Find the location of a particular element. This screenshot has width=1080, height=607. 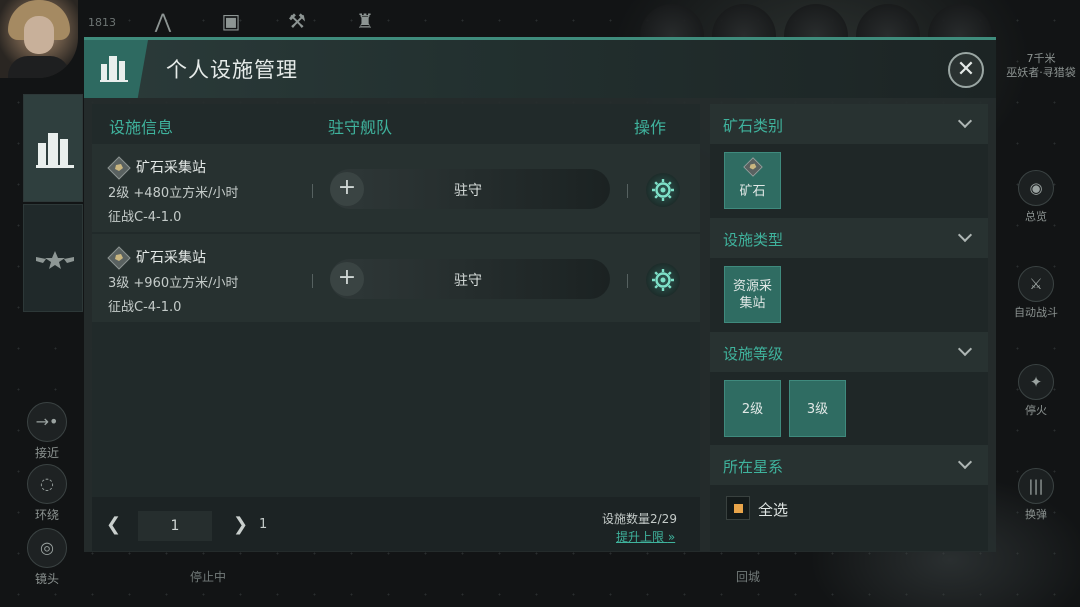

filter-chip-level-3: 3级 is located at coordinates (817, 408).